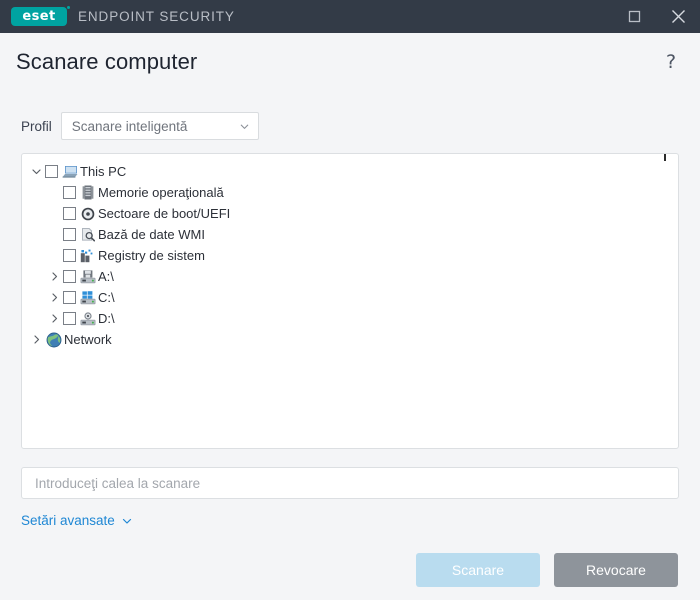 Image resolution: width=700 pixels, height=600 pixels. I want to click on page-header: Scanare computer ?, so click(350, 62).